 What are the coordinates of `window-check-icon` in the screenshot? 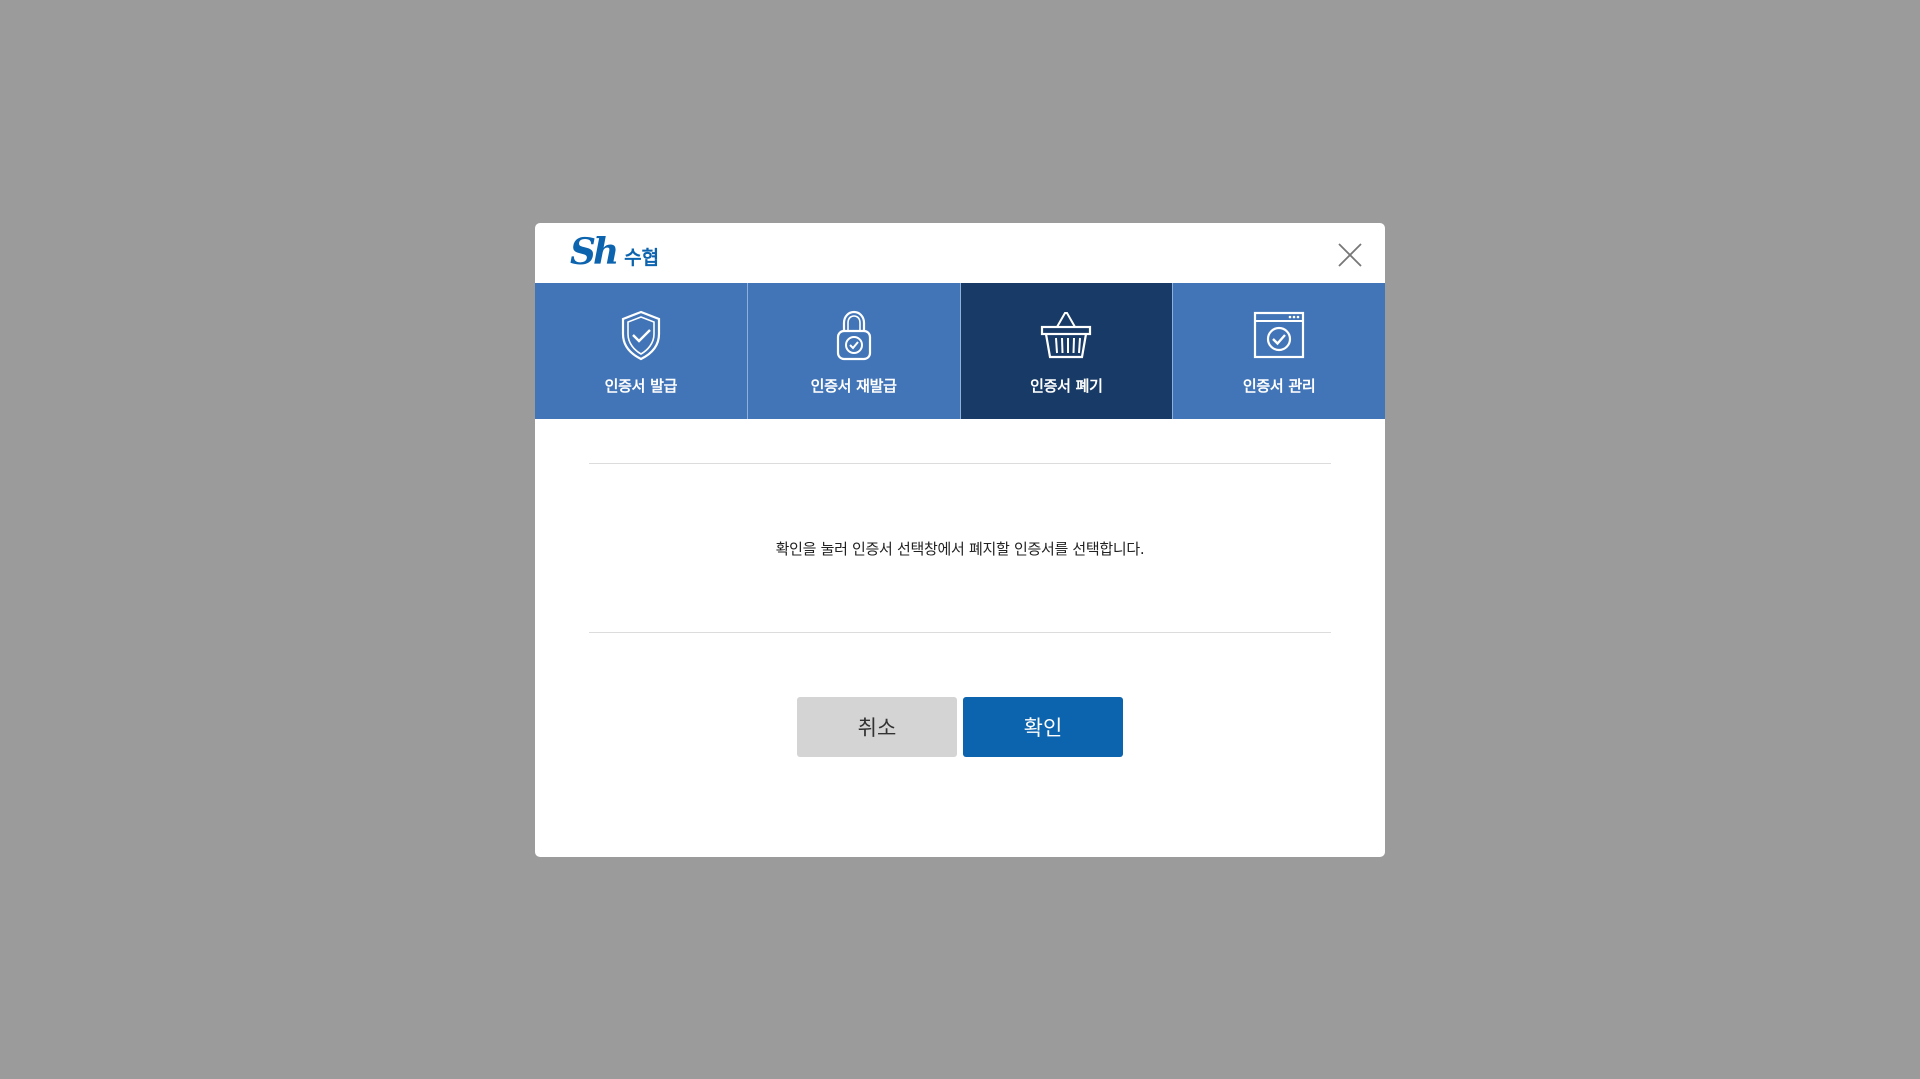 It's located at (1279, 335).